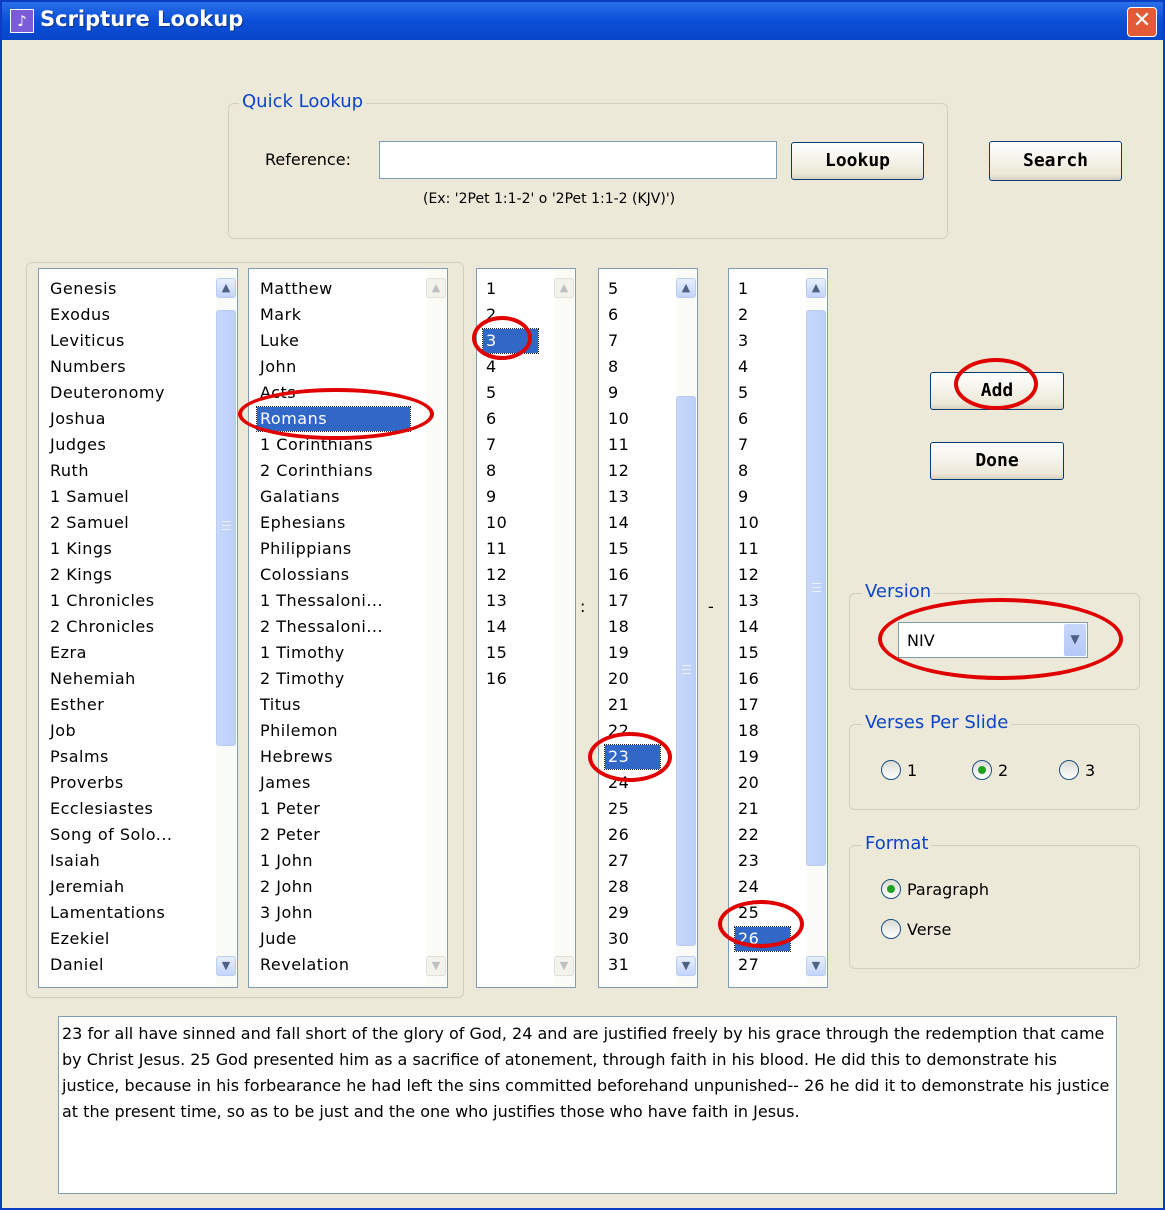 The width and height of the screenshot is (1165, 1210). Describe the element at coordinates (333, 497) in the screenshot. I see `nt-book-item: Galatians` at that location.